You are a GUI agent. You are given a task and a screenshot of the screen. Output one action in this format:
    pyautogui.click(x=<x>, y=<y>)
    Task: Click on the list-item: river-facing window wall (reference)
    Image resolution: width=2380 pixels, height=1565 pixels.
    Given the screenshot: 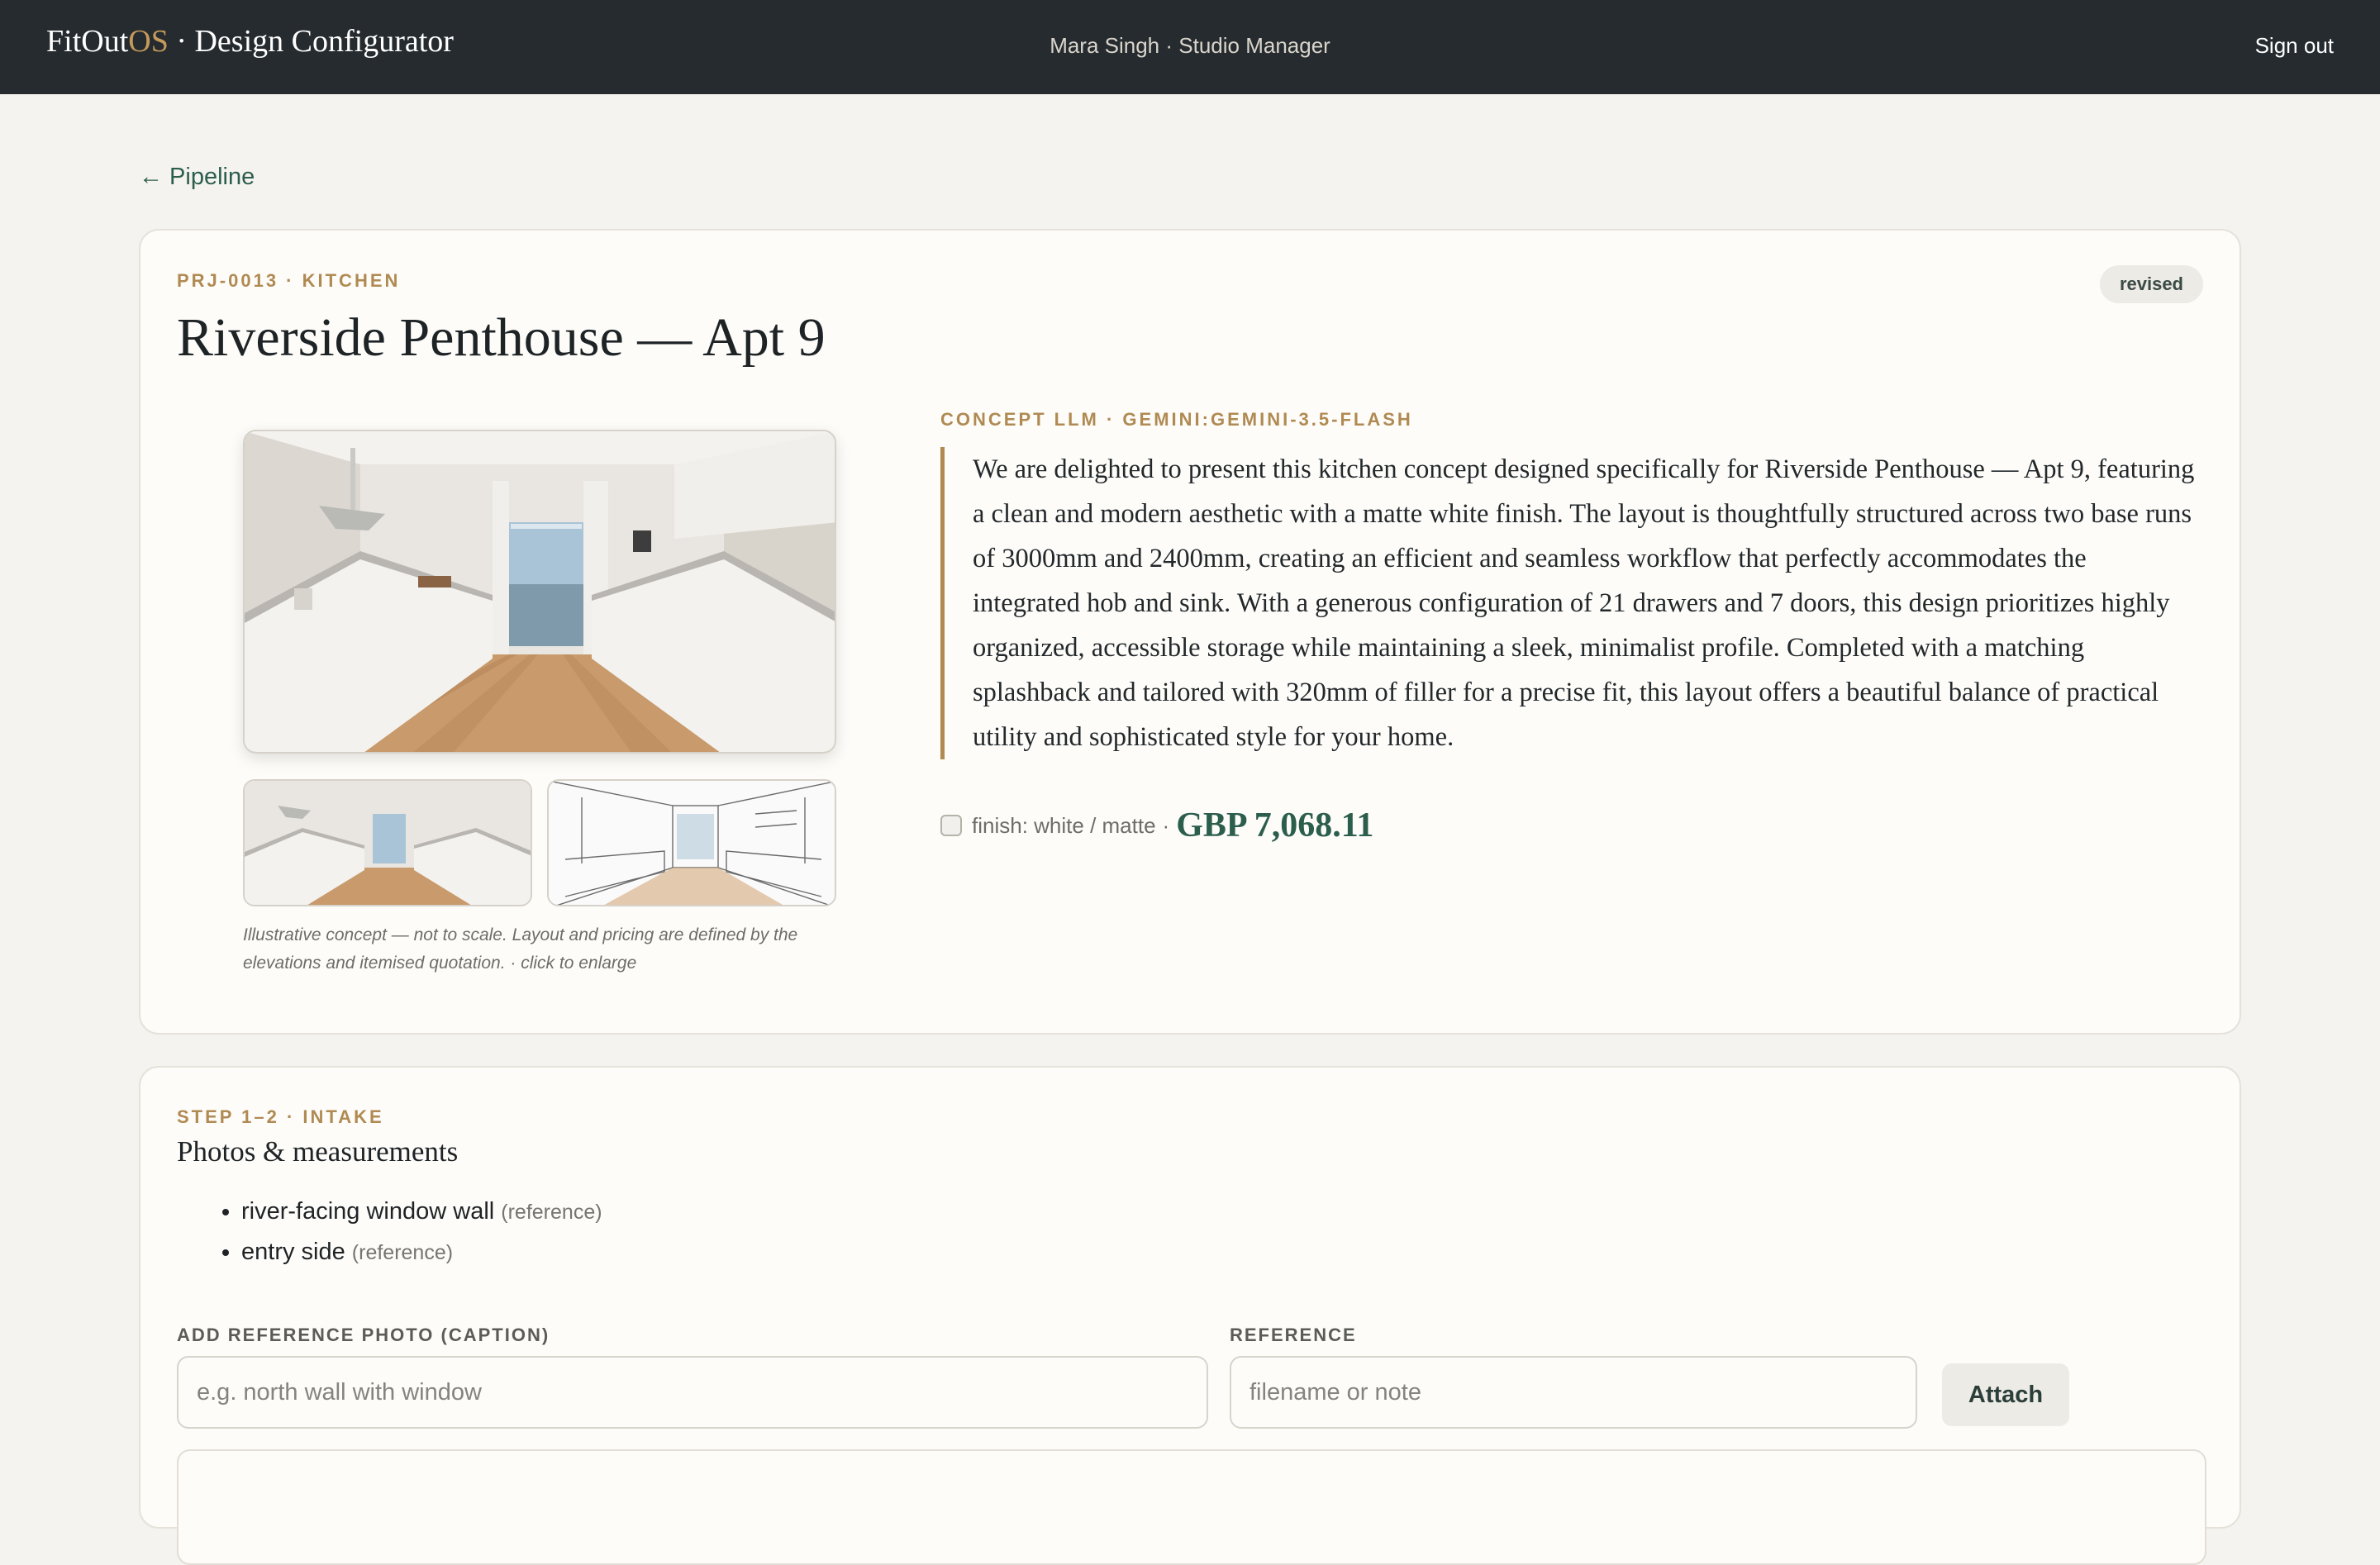 What is the action you would take?
    pyautogui.click(x=421, y=1212)
    